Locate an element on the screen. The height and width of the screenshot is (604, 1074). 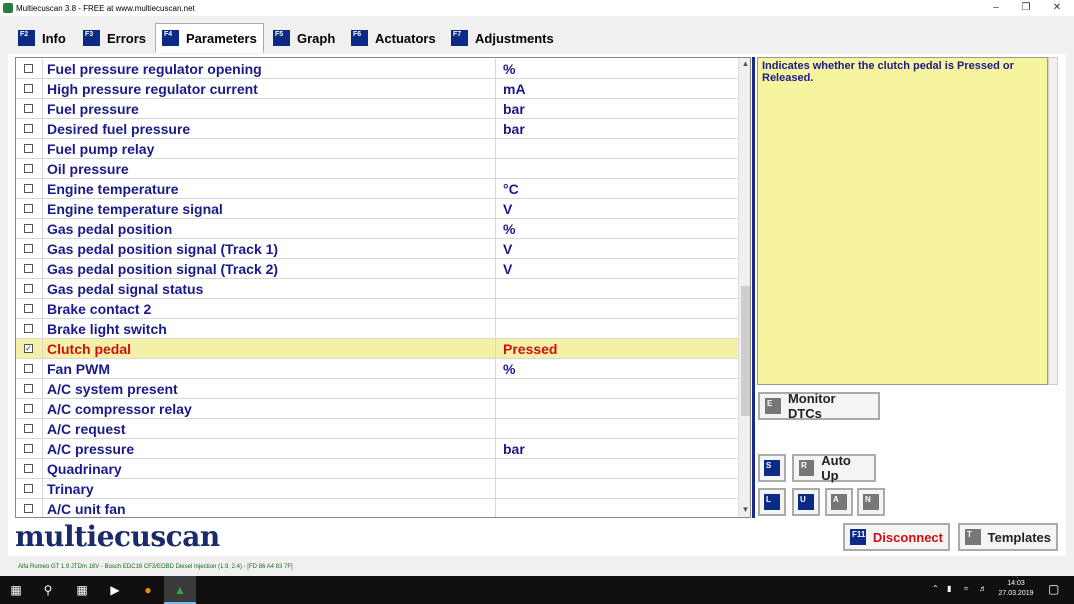
parameter-checkbox: ✓ is located at coordinates (28, 348).